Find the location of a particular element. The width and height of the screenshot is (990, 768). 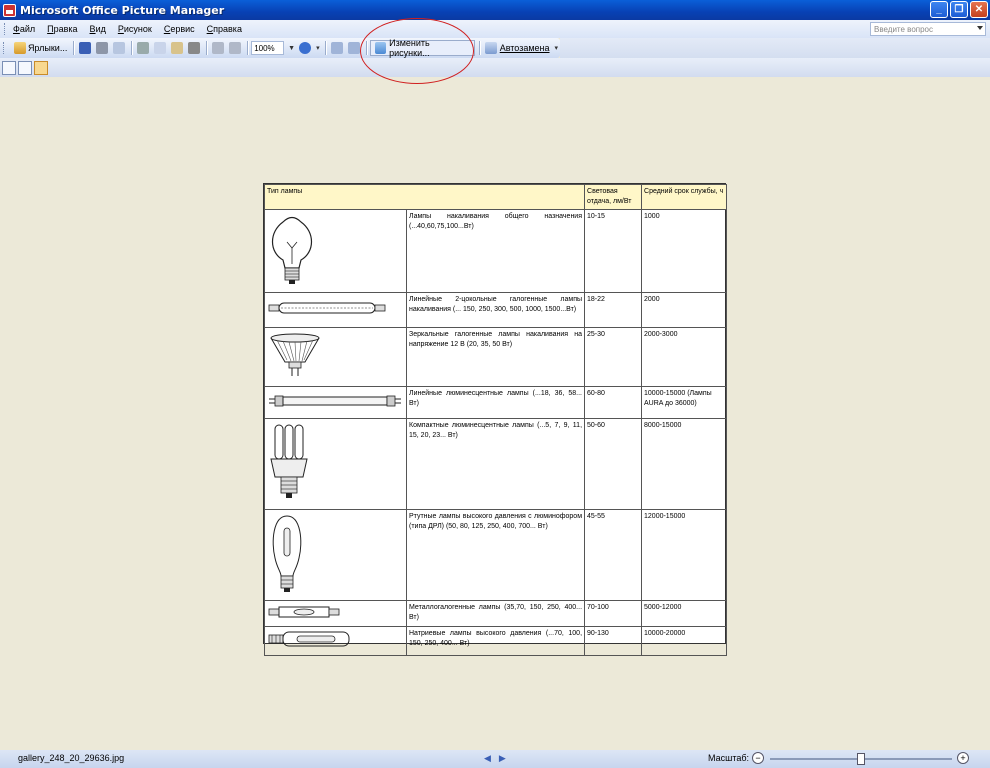

save-button is located at coordinates (85, 48).